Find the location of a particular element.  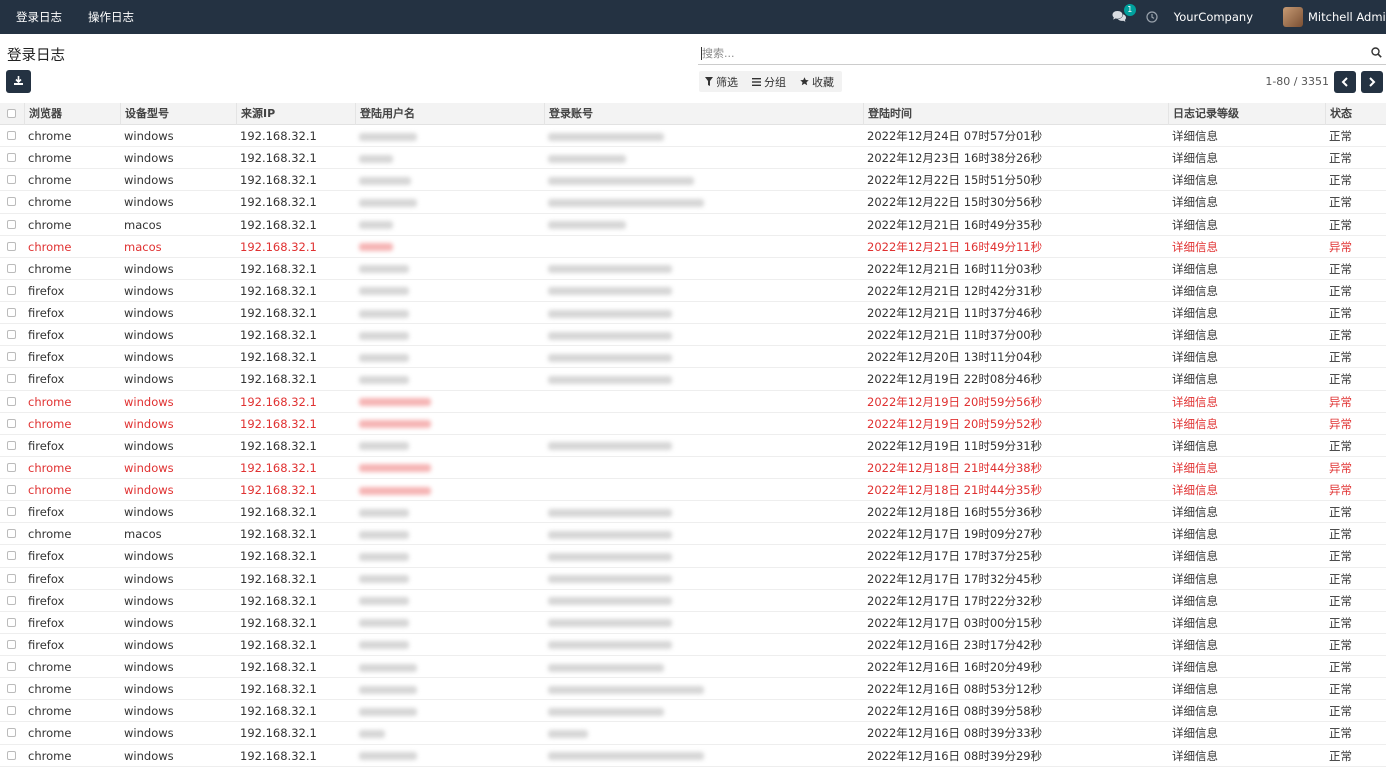

column-header-browser: 浏览器 is located at coordinates (72, 114).